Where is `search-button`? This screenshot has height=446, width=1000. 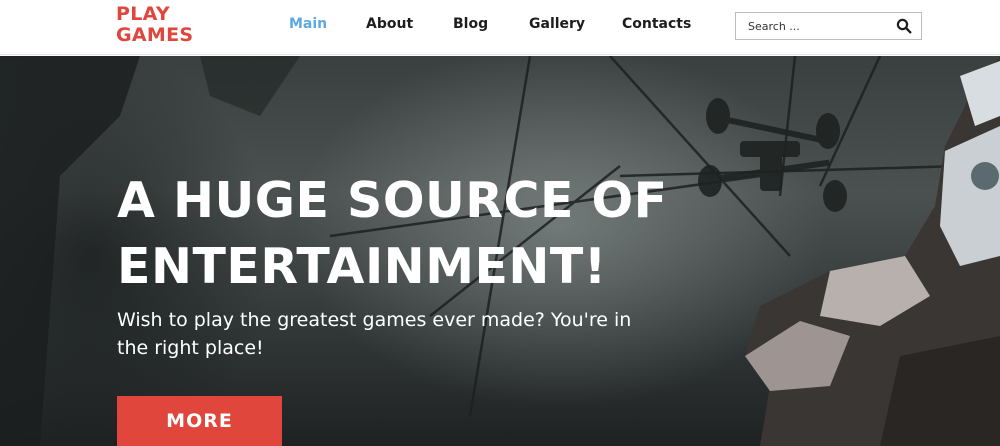
search-button is located at coordinates (904, 27).